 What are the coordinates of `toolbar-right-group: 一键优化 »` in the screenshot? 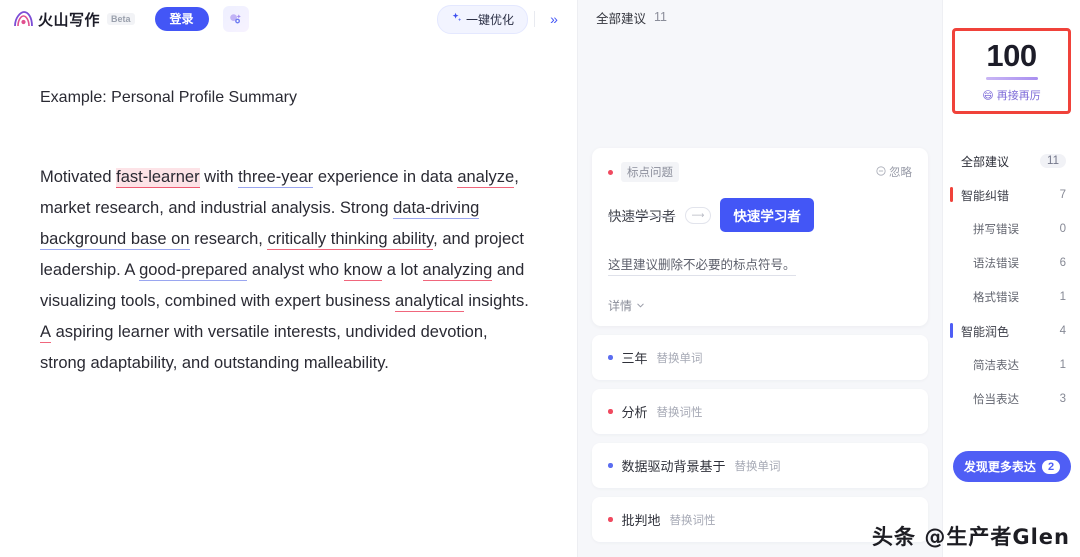 It's located at (501, 19).